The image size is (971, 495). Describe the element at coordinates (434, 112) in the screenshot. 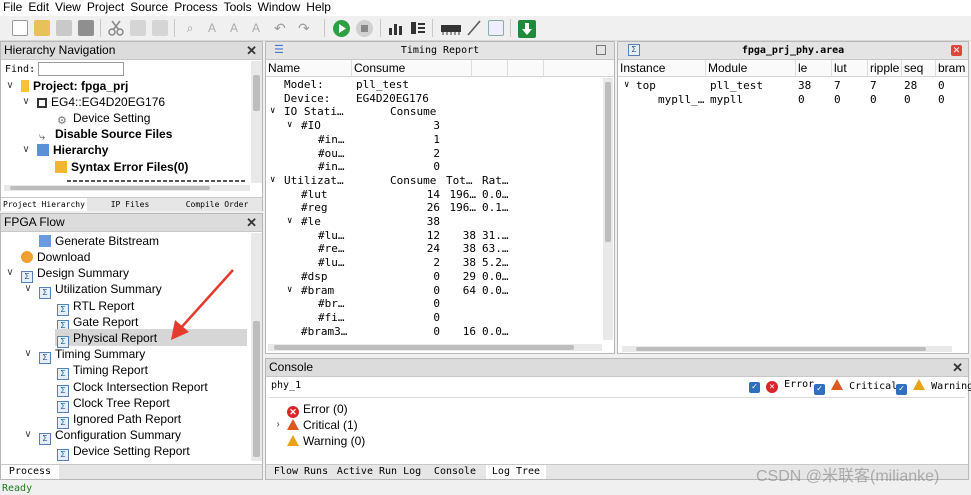

I see `timing-row: ∨ IO Stati… Consume` at that location.